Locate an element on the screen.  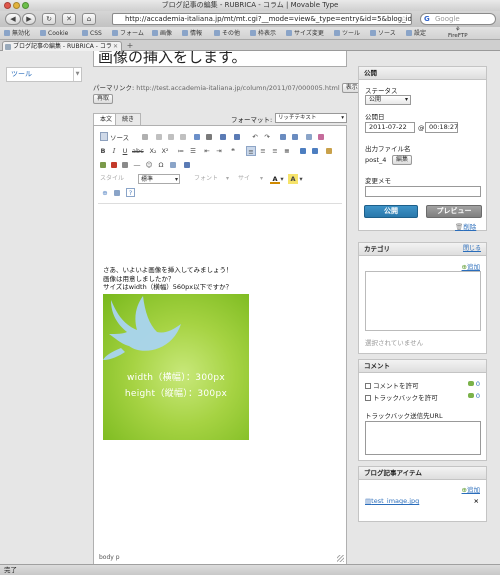
strikethrough-icon: abc is located at coordinates (138, 151).